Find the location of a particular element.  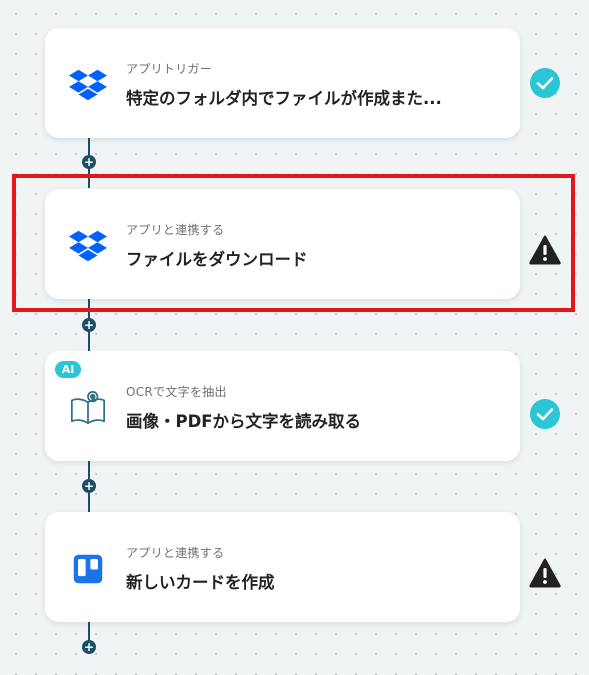

step-subtitle: アプリトリガー is located at coordinates (169, 69).